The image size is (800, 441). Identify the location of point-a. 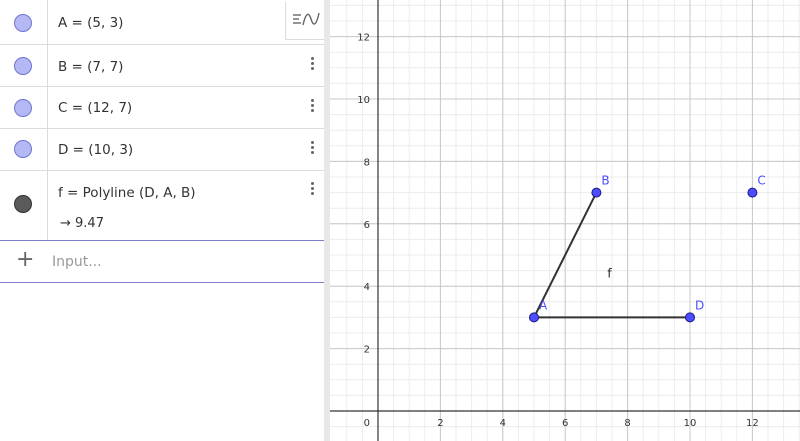
(534, 317).